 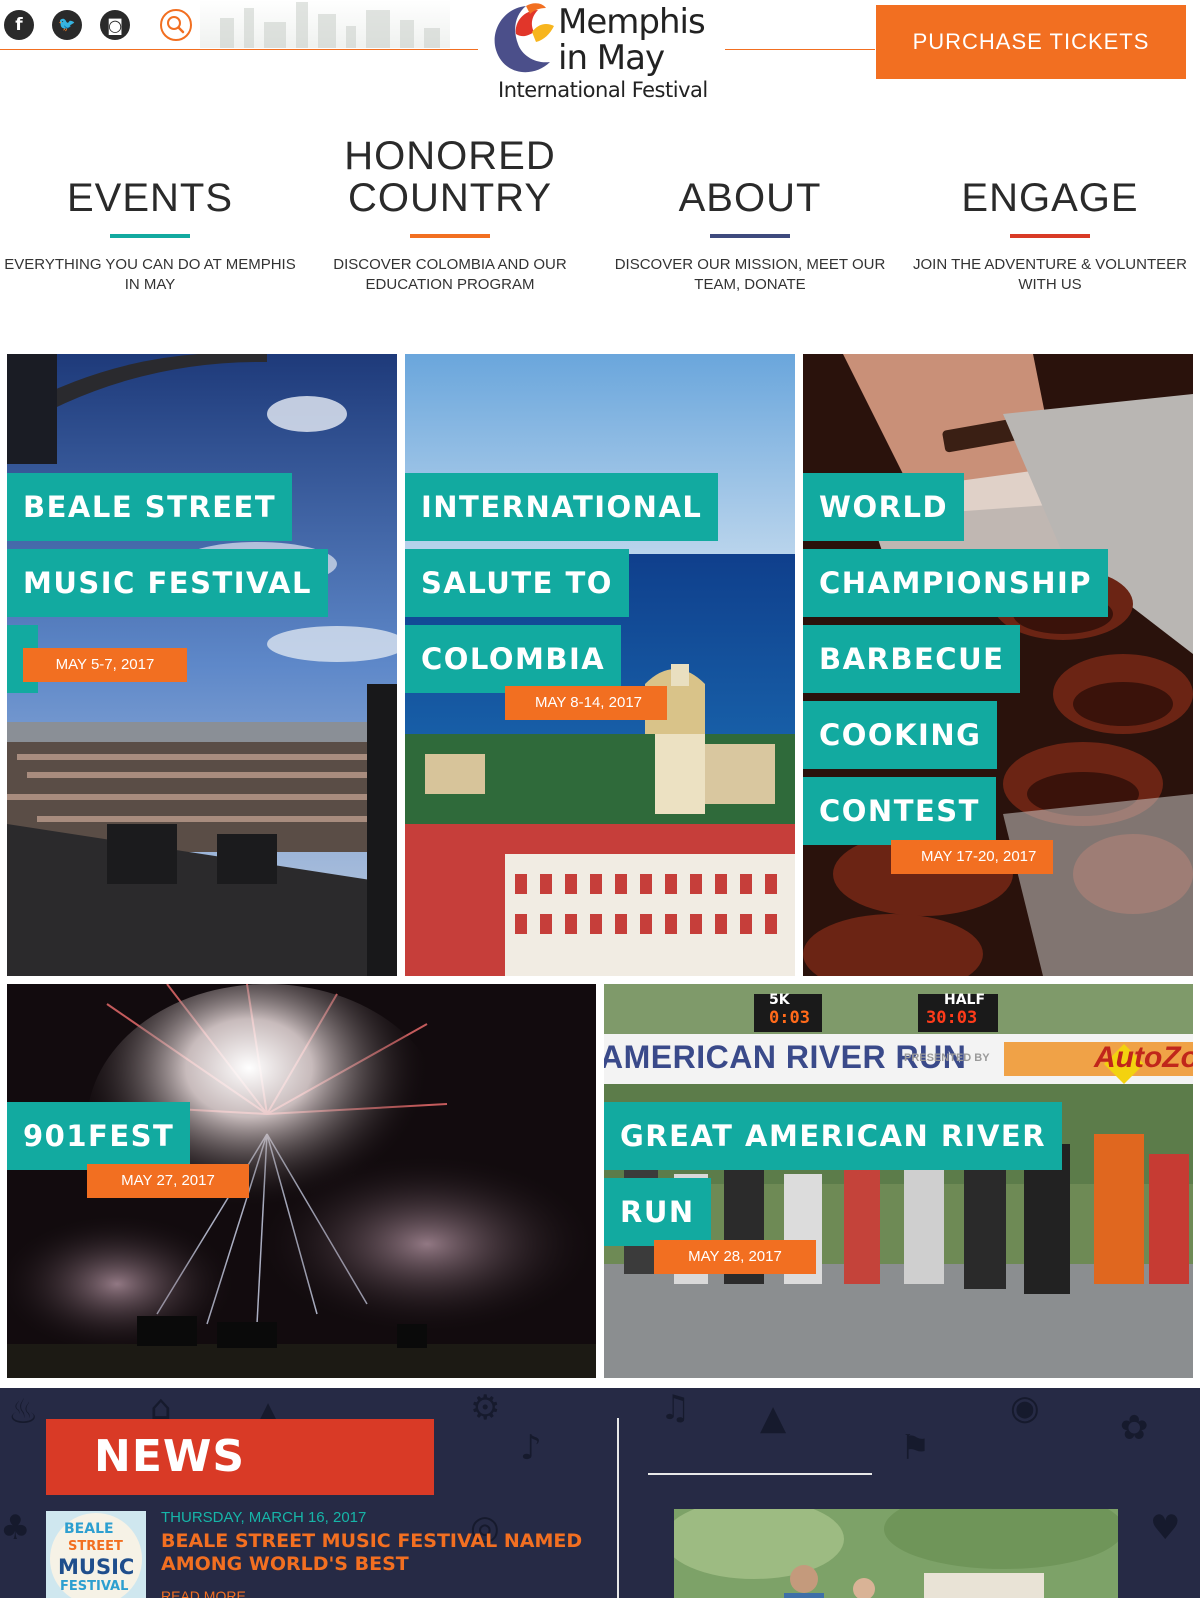 I want to click on decorative-icon: ♣, so click(x=15, y=1528).